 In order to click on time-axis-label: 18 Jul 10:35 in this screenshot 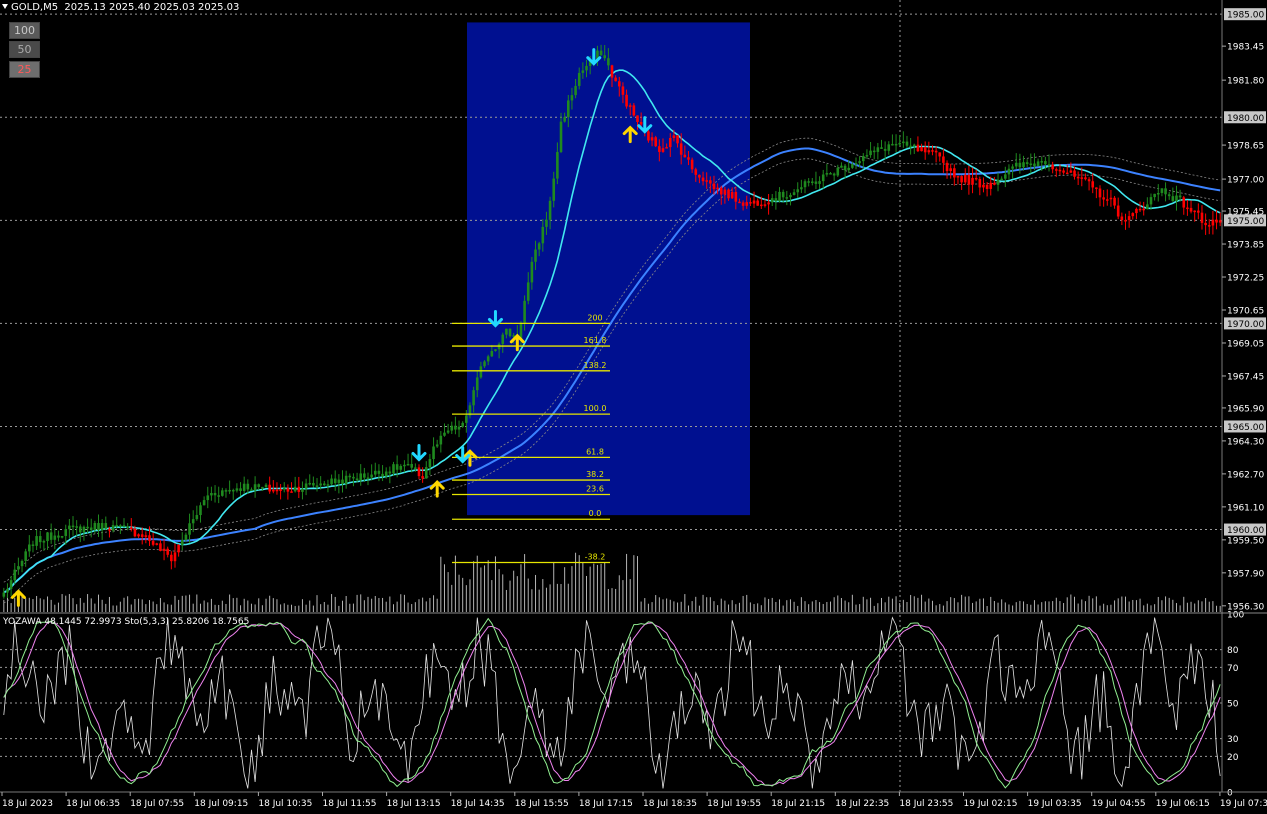, I will do `click(285, 804)`.